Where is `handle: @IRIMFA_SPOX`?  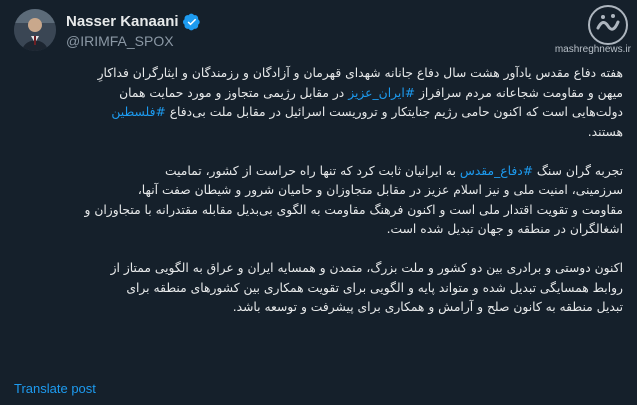
handle: @IRIMFA_SPOX is located at coordinates (133, 41).